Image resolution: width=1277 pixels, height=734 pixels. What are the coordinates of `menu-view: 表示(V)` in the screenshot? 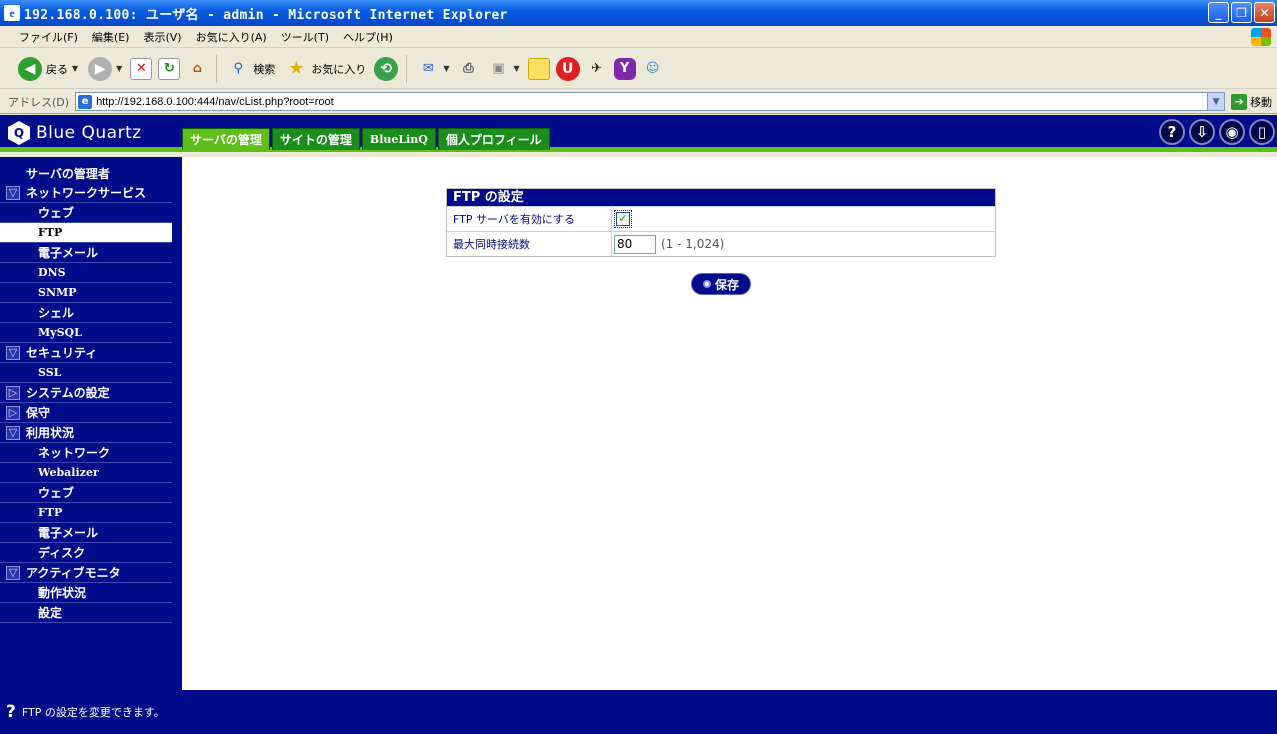 It's located at (162, 37).